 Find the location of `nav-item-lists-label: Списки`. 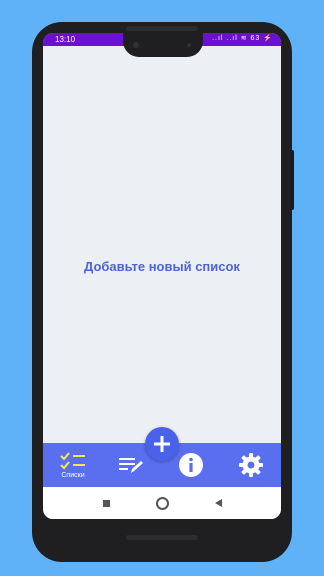

nav-item-lists-label: Списки is located at coordinates (73, 475).